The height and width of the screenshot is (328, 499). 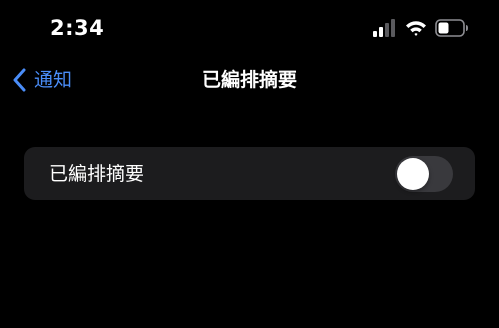 I want to click on battery-icon, so click(x=451, y=28).